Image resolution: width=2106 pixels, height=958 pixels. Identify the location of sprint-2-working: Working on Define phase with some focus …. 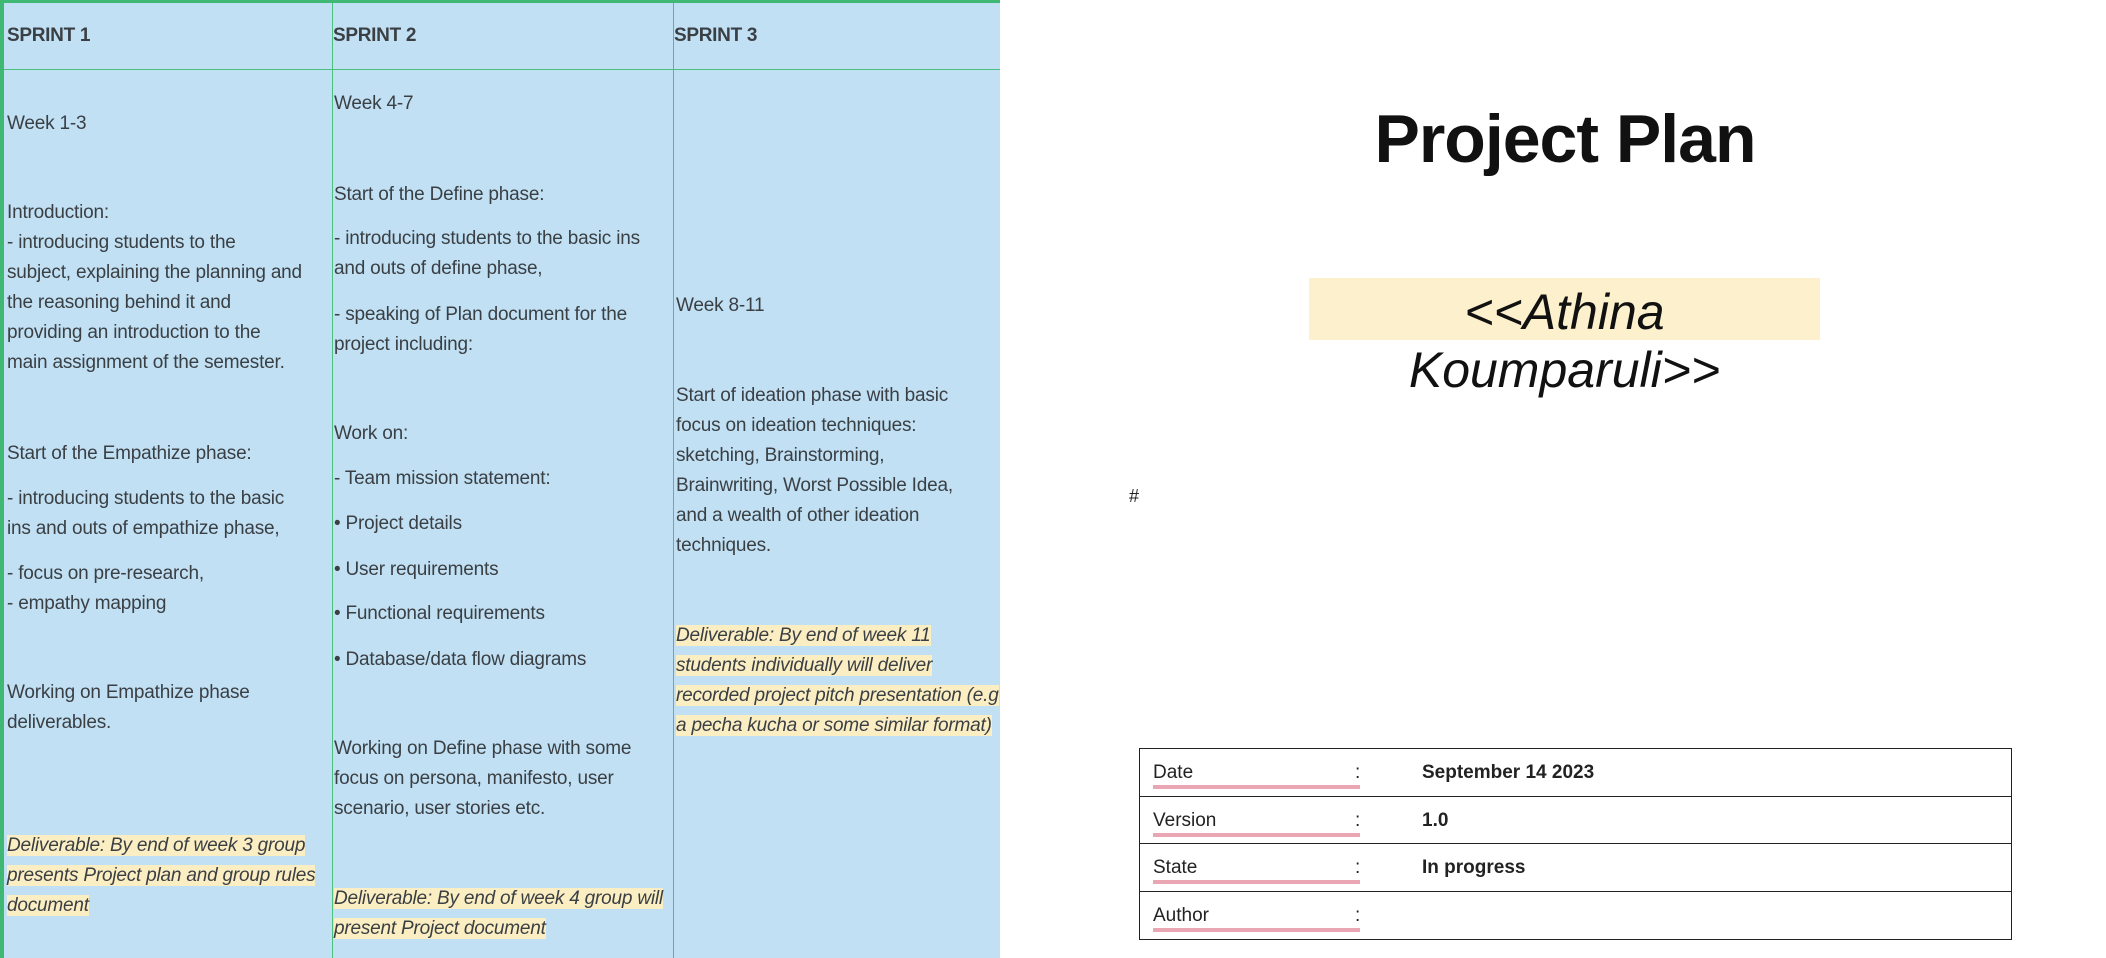
(483, 778).